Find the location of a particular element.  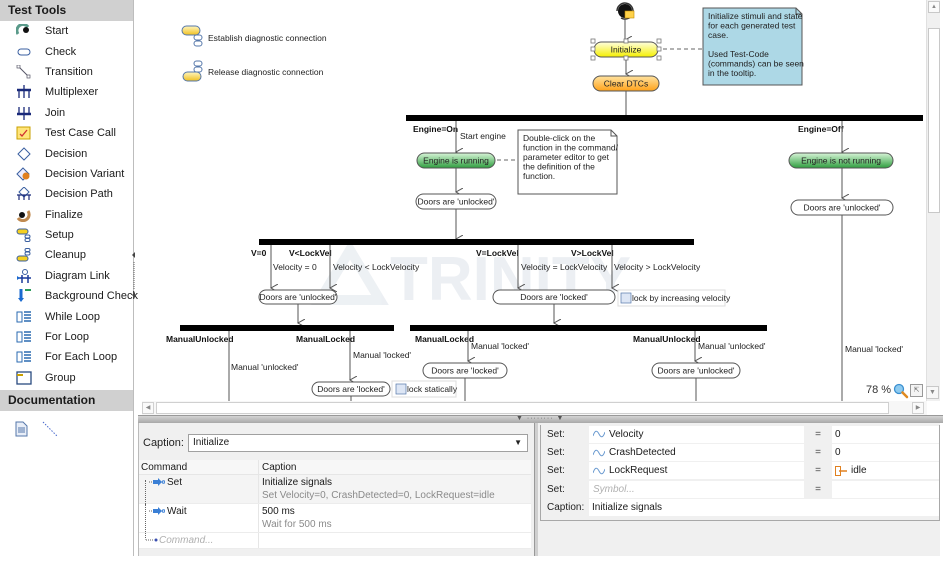

doors-unlocked-node-2: Doors are 'unlocked' is located at coordinates (842, 207).